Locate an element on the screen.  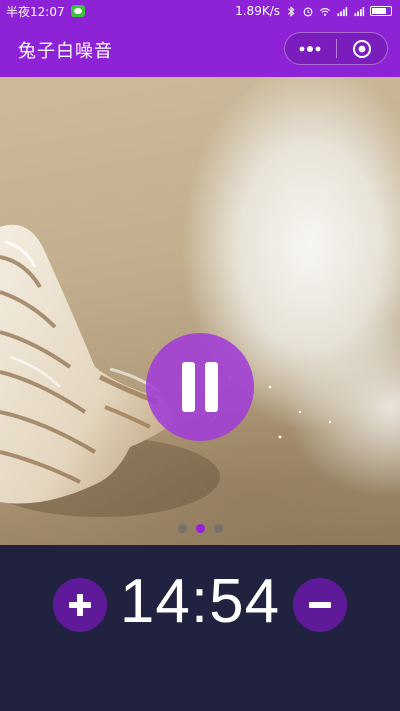
status-bar: 半夜12:07 1.89K/s is located at coordinates (200, 11).